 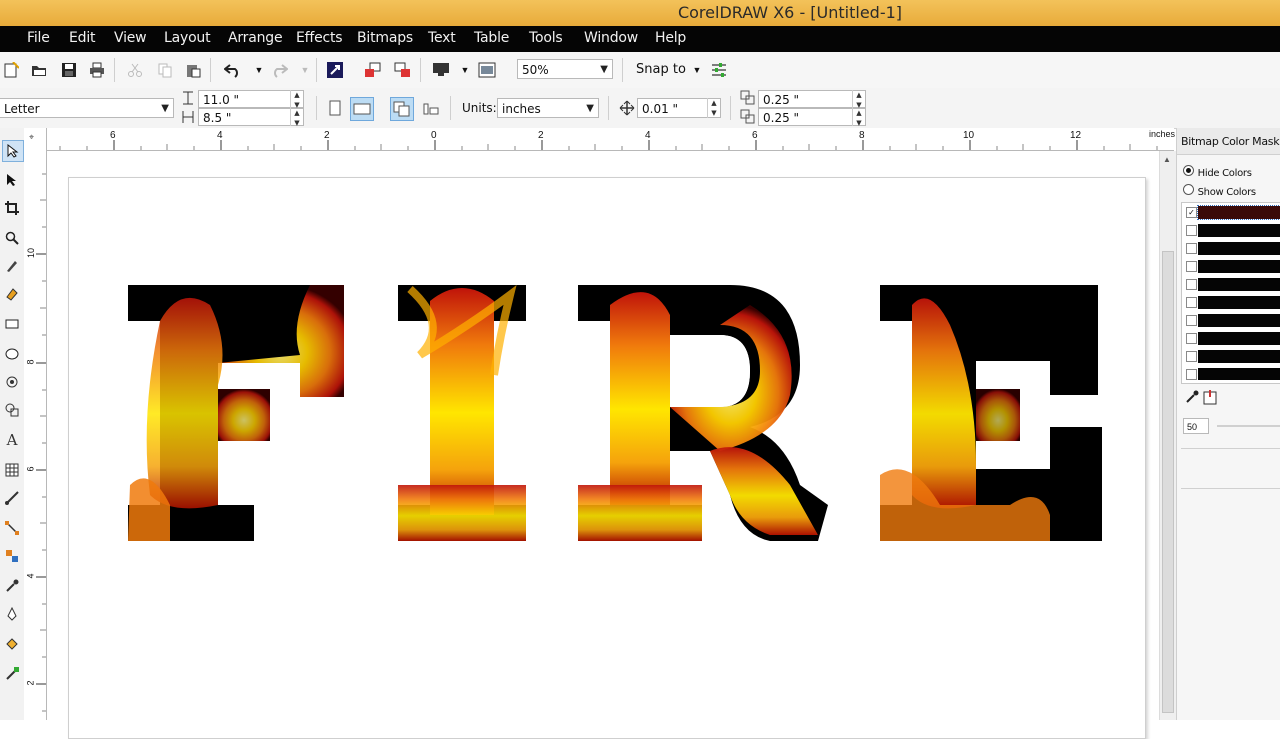 What do you see at coordinates (165, 70) in the screenshot?
I see `copy-icon` at bounding box center [165, 70].